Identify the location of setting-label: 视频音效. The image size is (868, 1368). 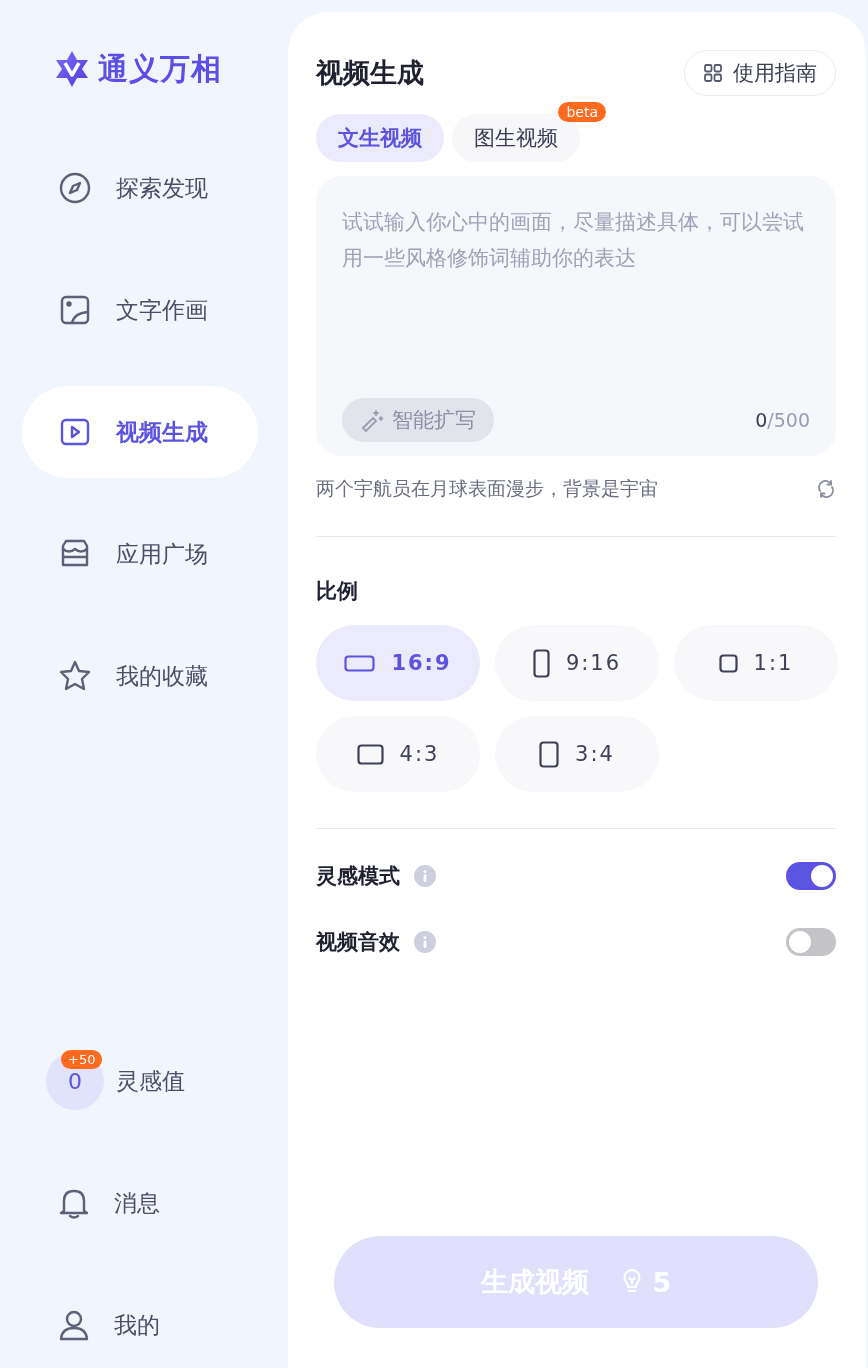
(358, 942).